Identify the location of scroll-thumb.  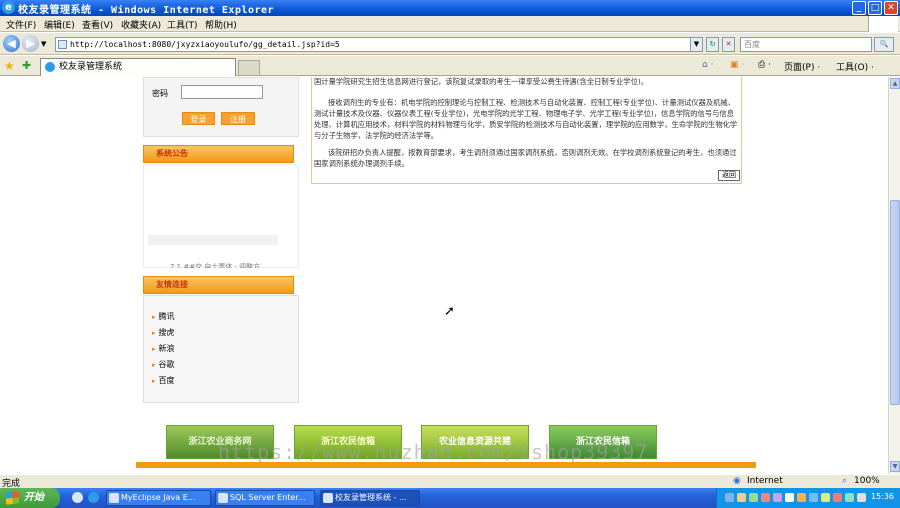
(895, 302).